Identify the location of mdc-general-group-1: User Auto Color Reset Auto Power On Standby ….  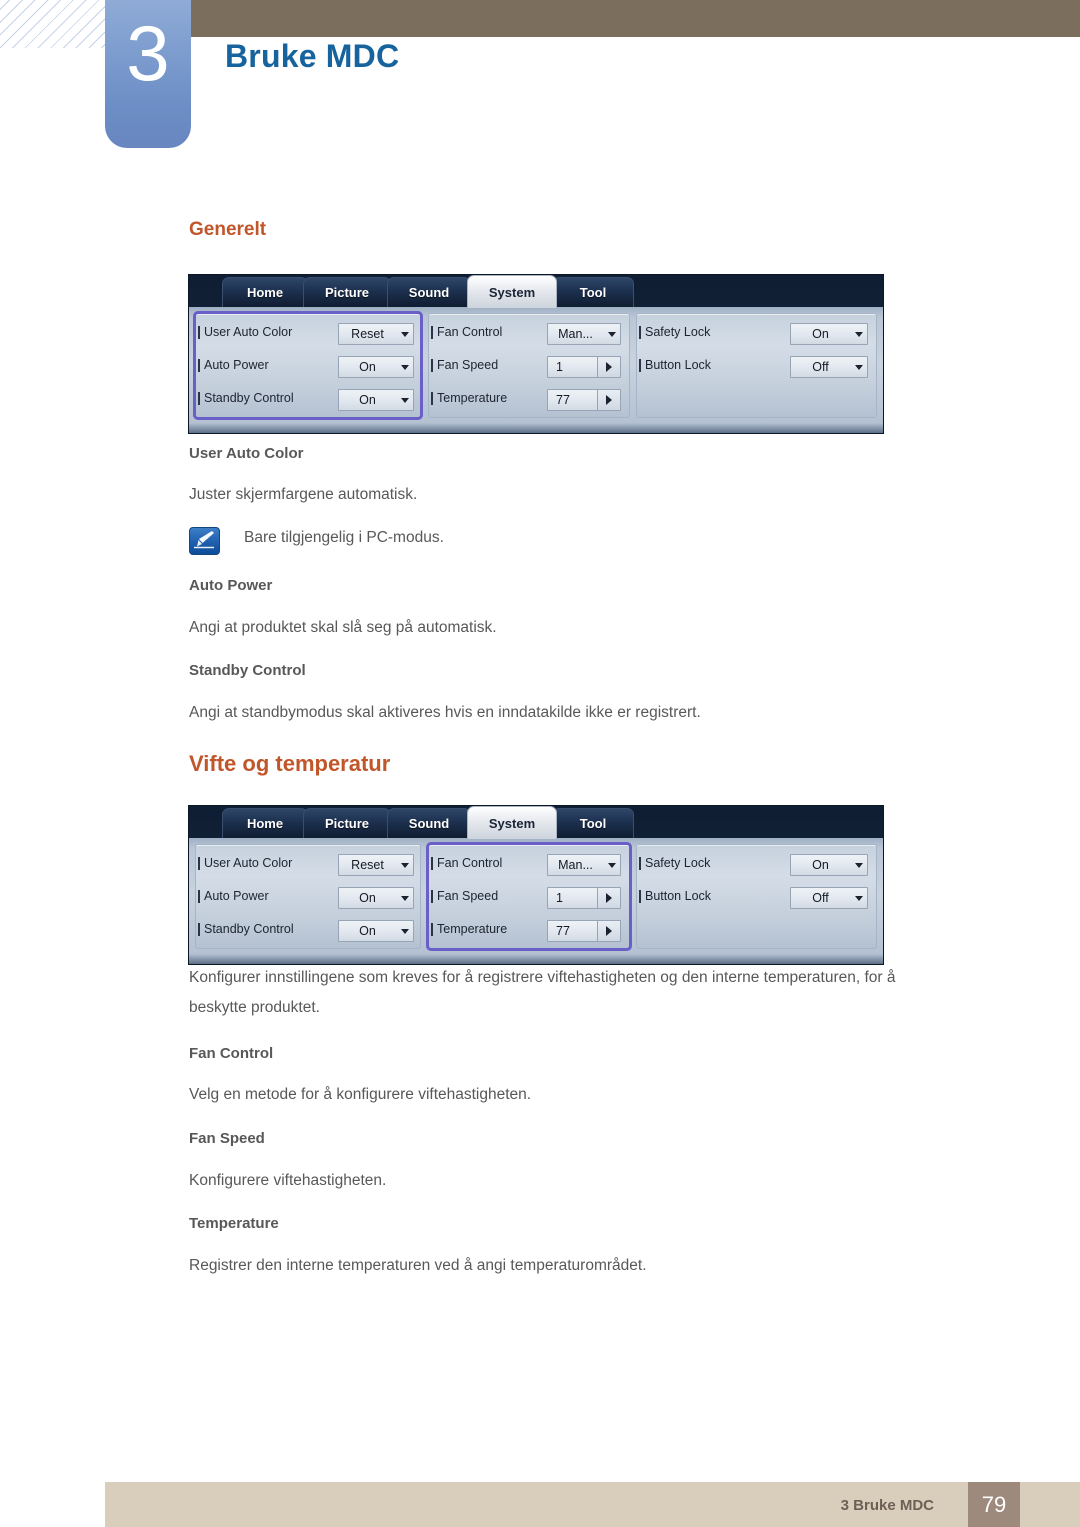
(308, 365).